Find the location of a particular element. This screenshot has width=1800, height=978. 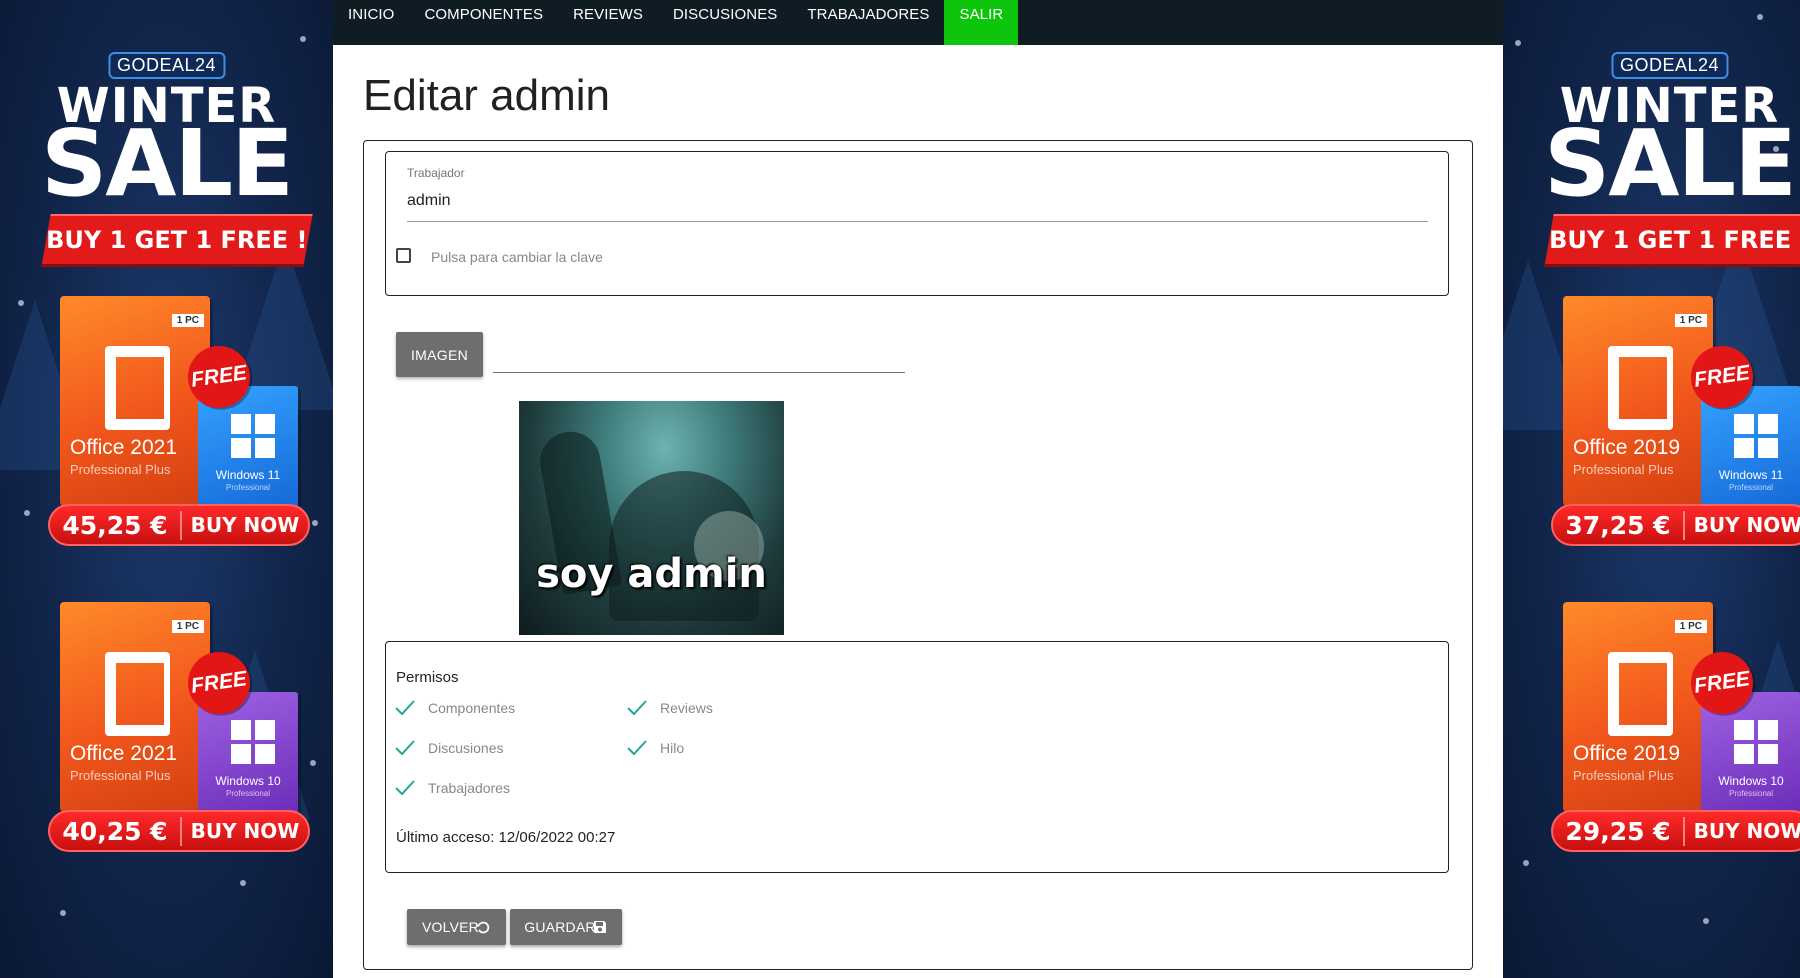

undo-icon is located at coordinates (483, 927).